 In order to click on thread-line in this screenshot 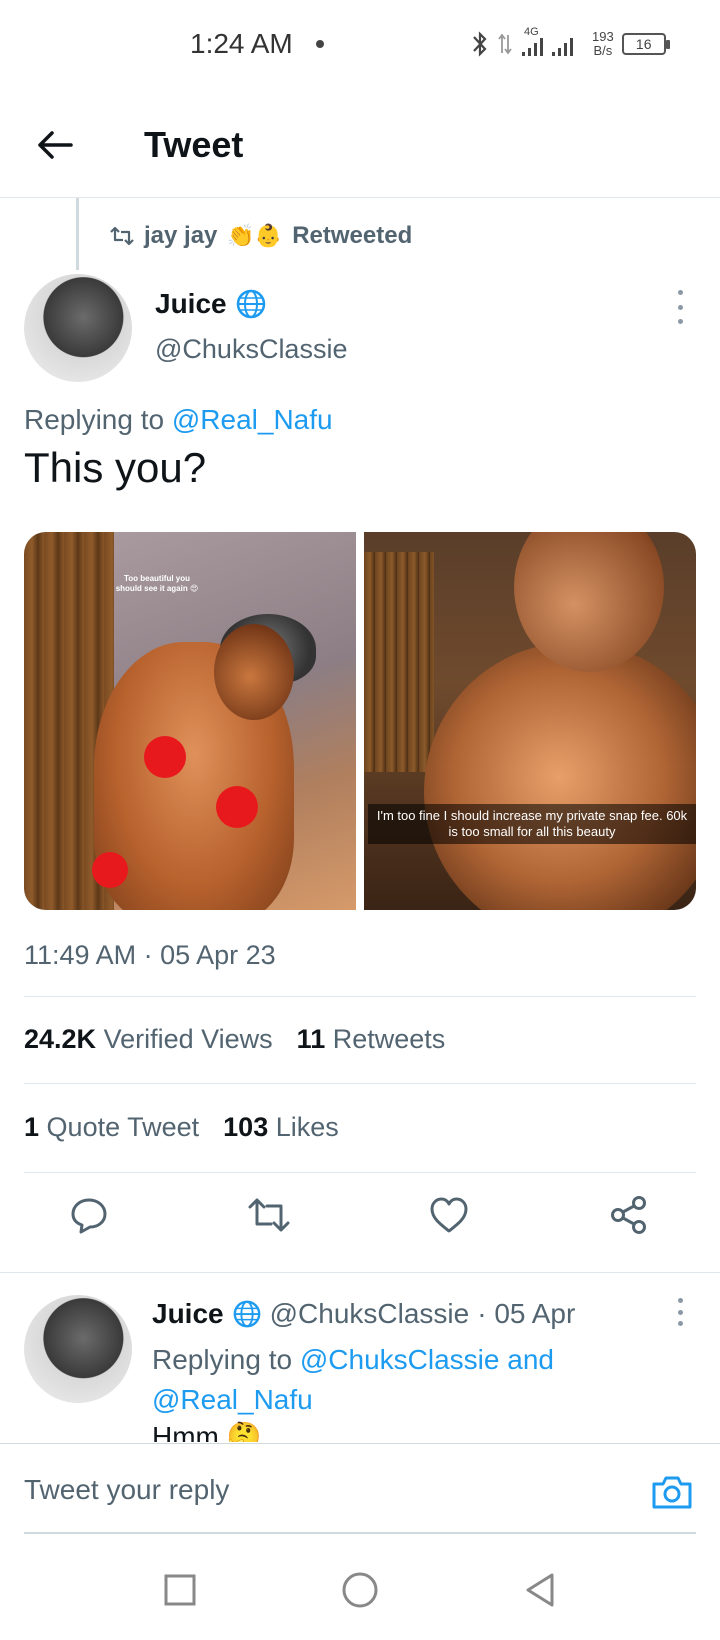, I will do `click(77, 234)`.